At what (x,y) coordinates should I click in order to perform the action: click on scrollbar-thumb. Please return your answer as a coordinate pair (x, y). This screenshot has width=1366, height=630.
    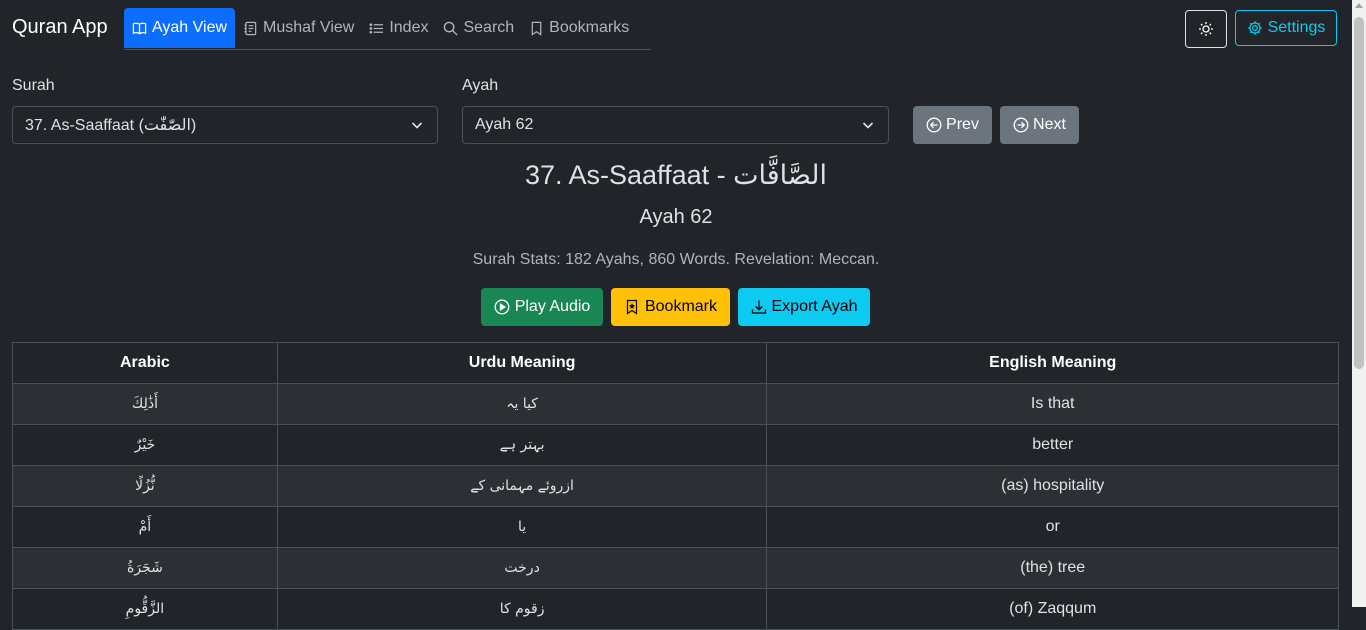
    Looking at the image, I should click on (1359, 193).